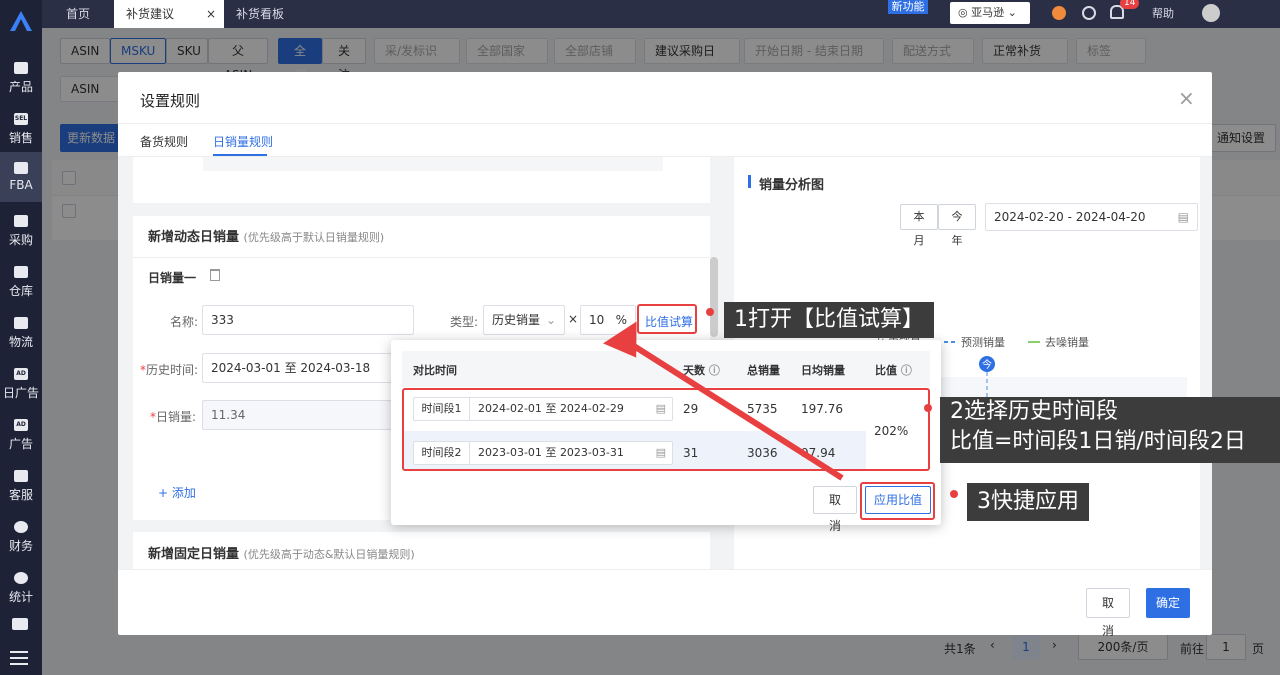  Describe the element at coordinates (1034, 411) in the screenshot. I see `callout-step2-line1: 2选择历史时间段` at that location.